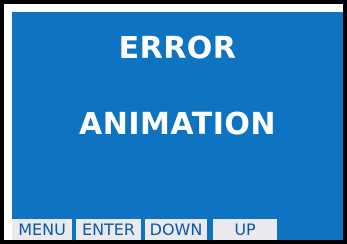 Image resolution: width=347 pixels, height=244 pixels. What do you see at coordinates (108, 229) in the screenshot?
I see `enter-button: ENTER` at bounding box center [108, 229].